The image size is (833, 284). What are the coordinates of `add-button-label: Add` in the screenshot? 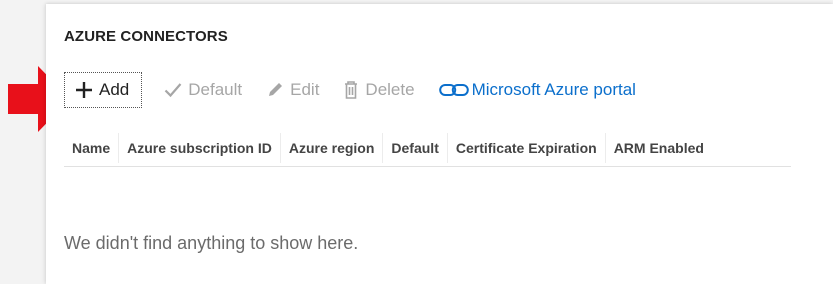 It's located at (114, 89).